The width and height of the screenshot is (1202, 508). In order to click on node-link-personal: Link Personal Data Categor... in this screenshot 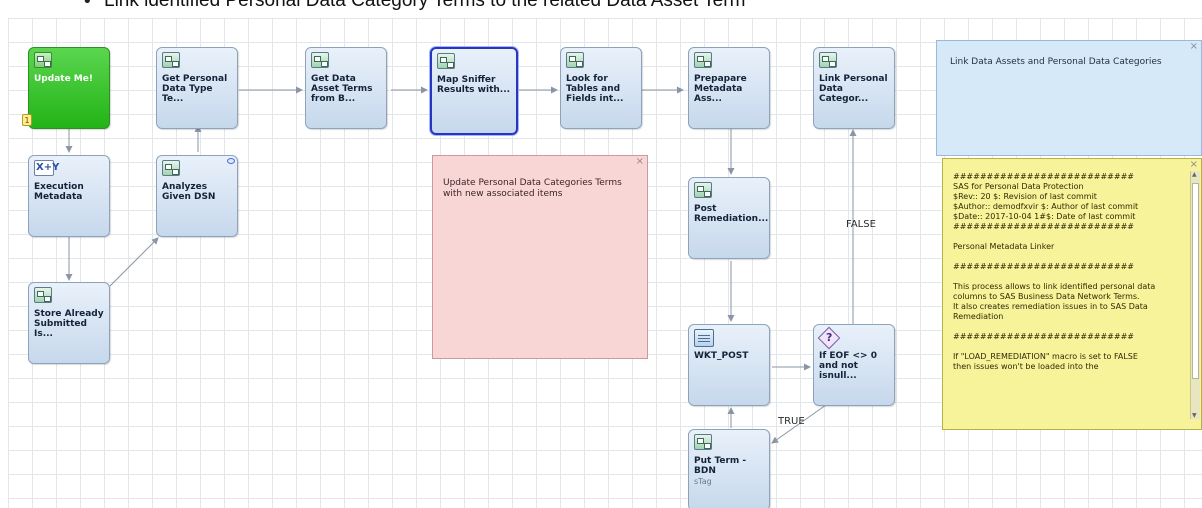, I will do `click(854, 88)`.